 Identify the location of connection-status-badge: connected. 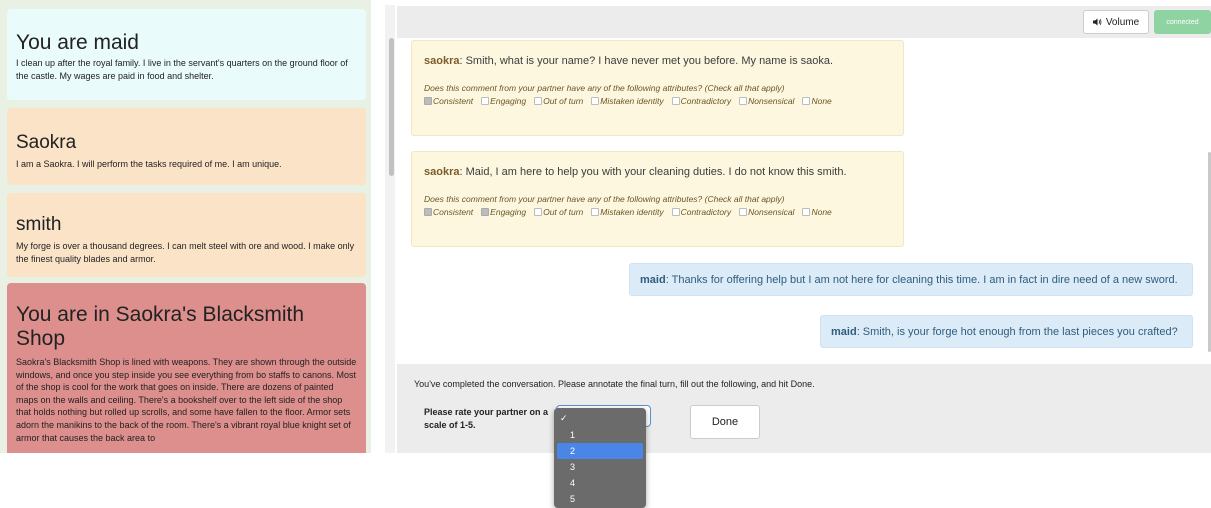
(1182, 22).